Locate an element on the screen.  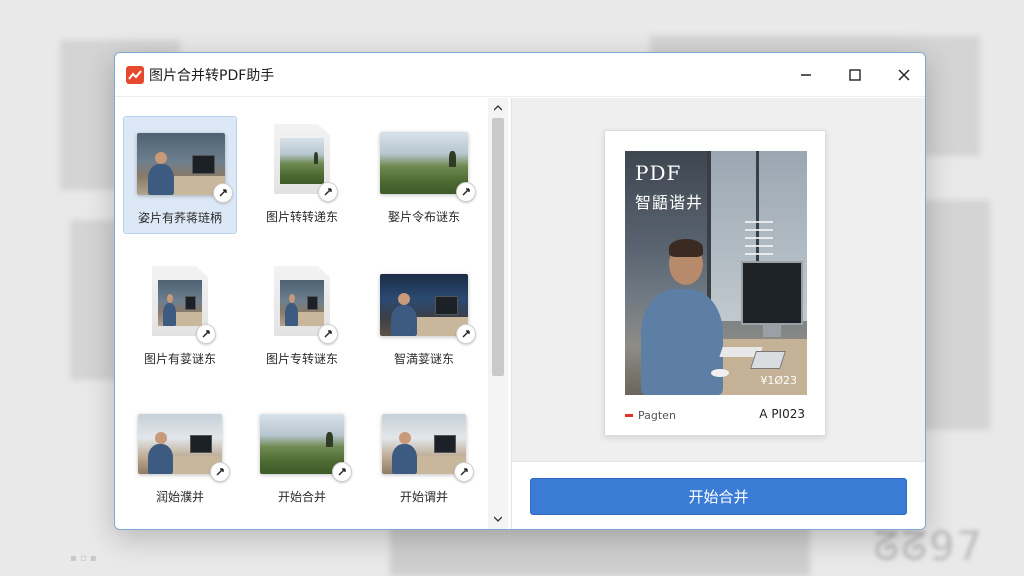
thumbnail-label: 开始合并 is located at coordinates (301, 497).